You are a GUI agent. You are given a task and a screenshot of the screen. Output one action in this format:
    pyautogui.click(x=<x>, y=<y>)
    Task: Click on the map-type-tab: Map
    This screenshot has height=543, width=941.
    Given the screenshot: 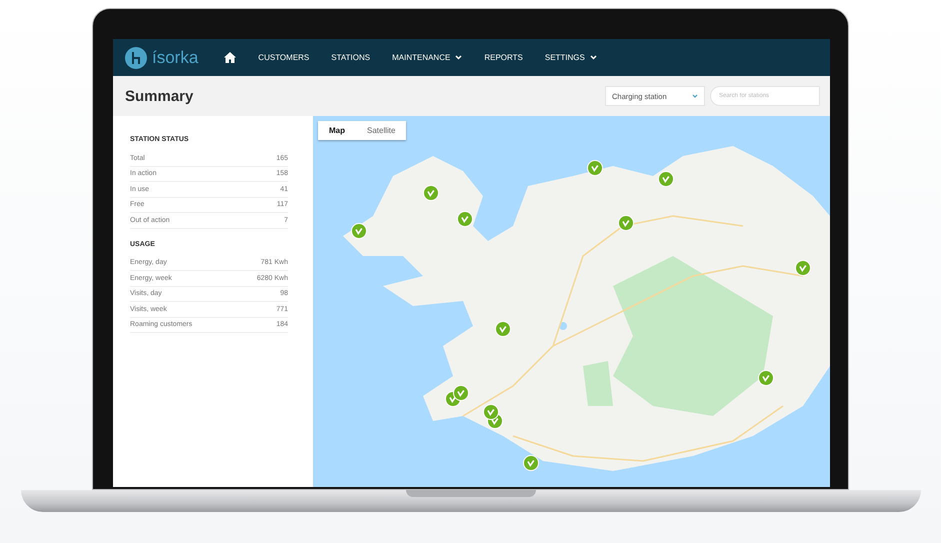 What is the action you would take?
    pyautogui.click(x=337, y=130)
    